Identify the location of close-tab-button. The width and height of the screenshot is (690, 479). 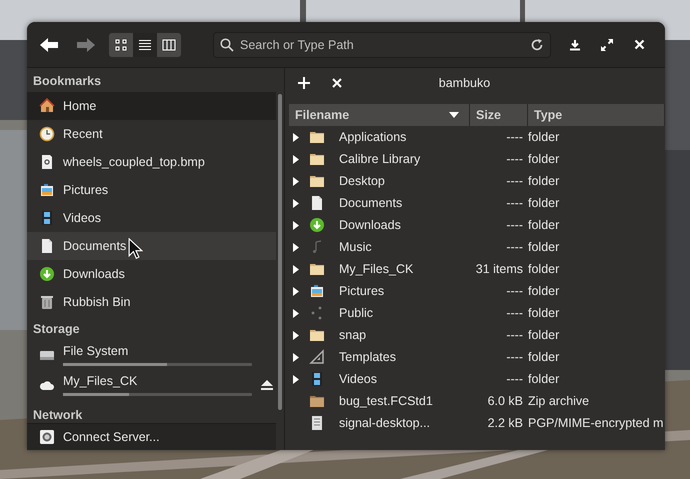
(337, 83).